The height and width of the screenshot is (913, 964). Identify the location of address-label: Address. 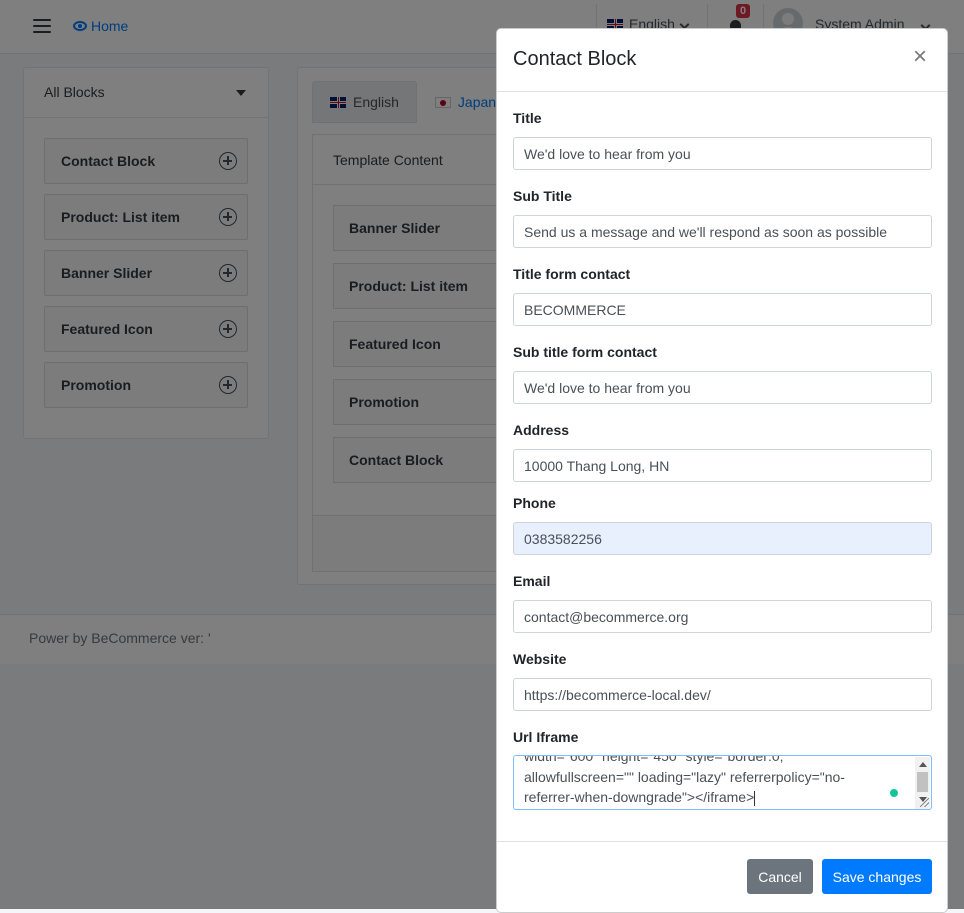
(541, 430).